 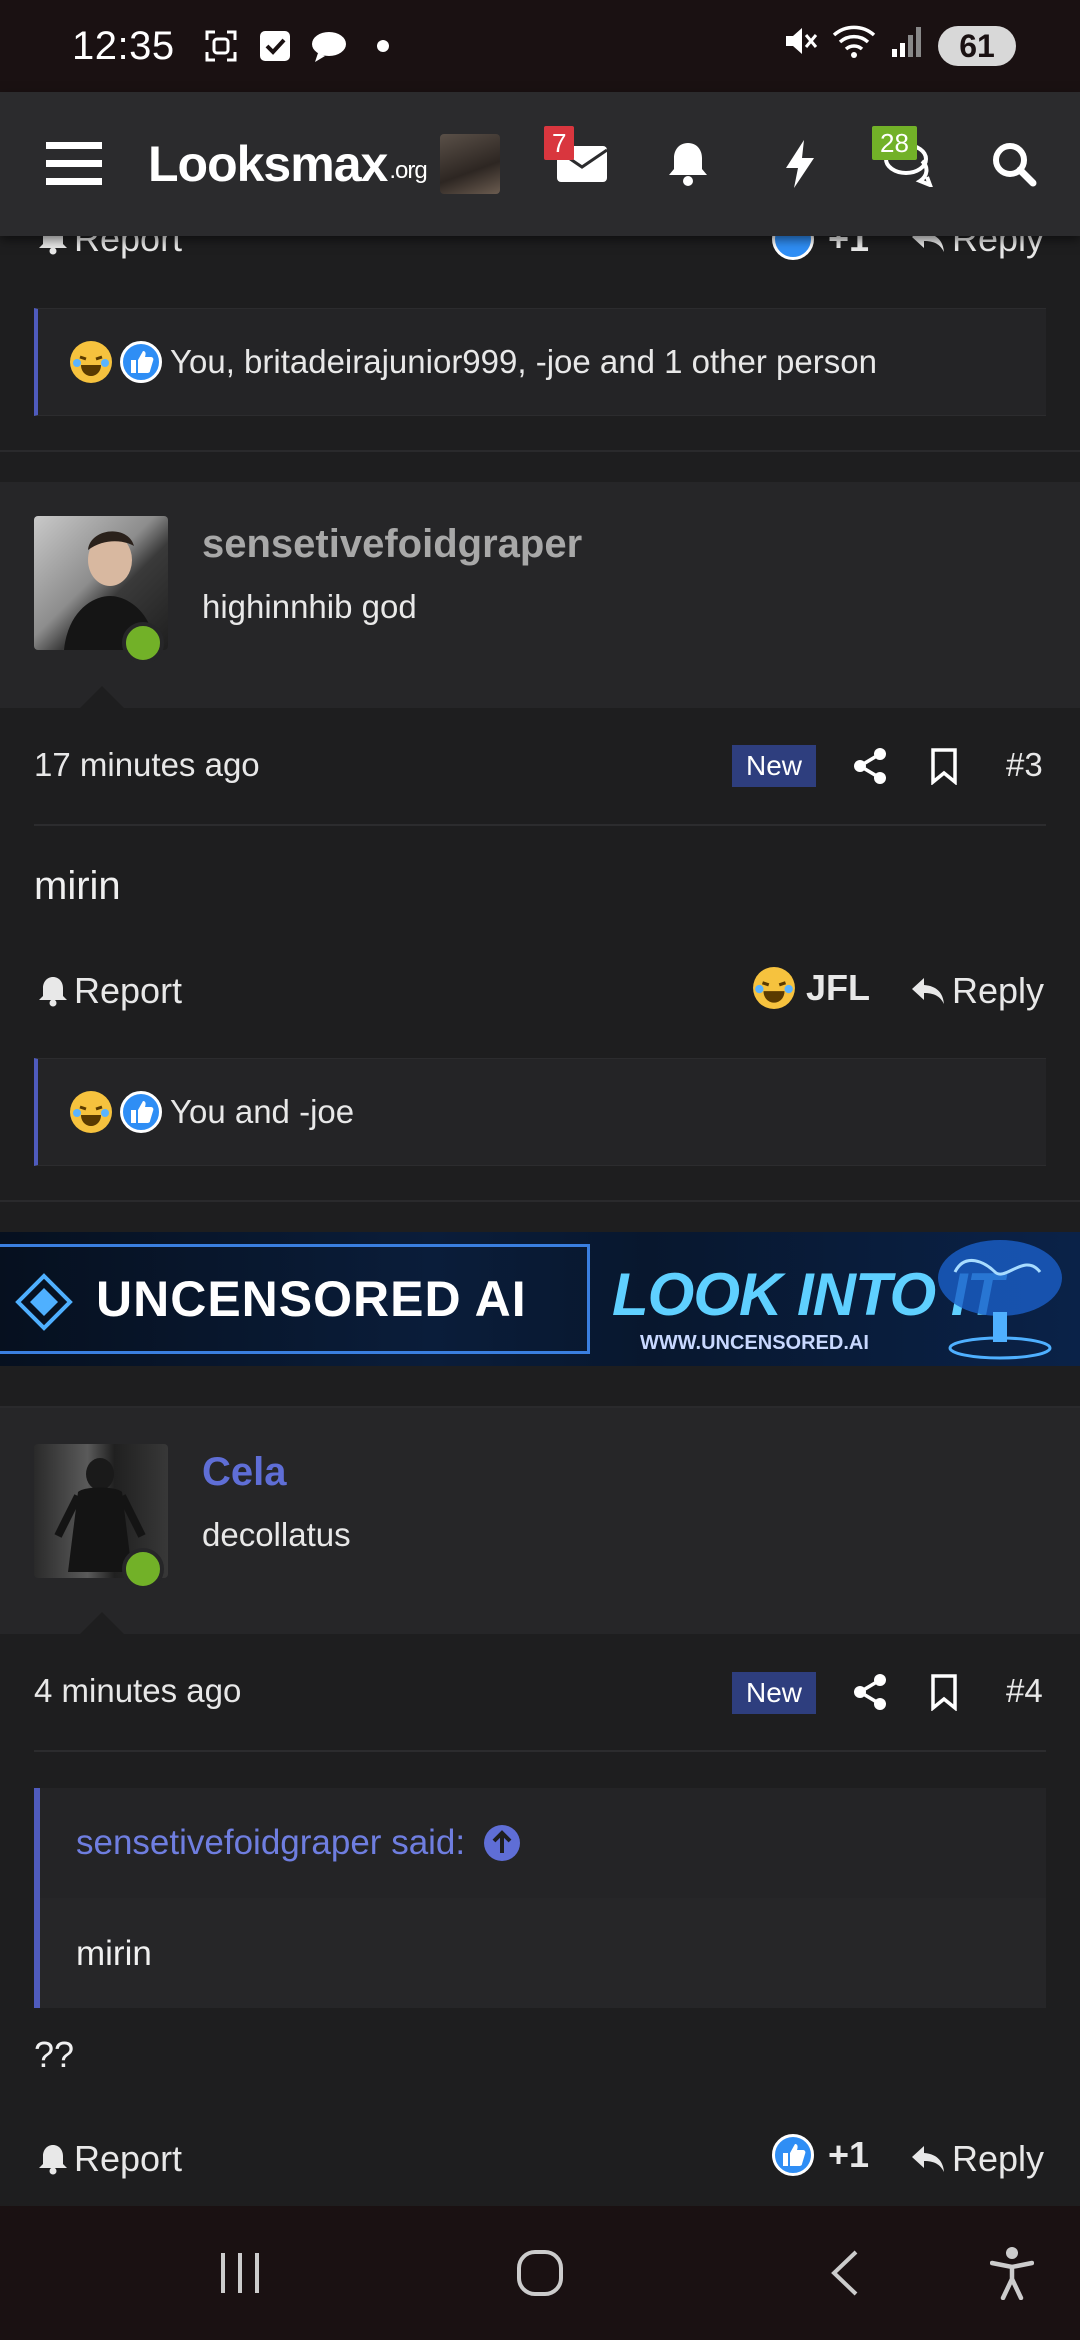 What do you see at coordinates (240, 2273) in the screenshot?
I see `recent-apps-icon` at bounding box center [240, 2273].